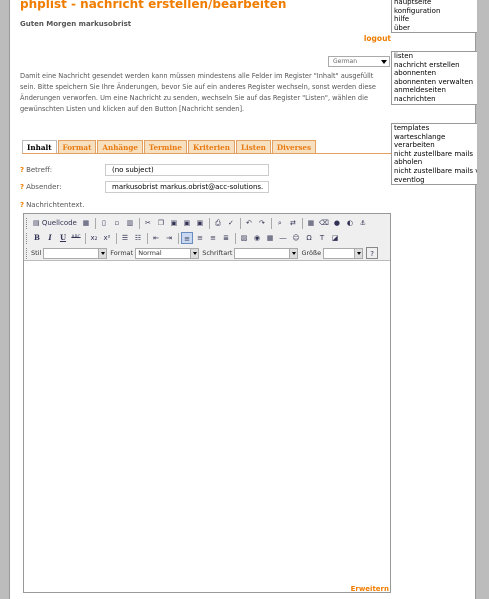  Describe the element at coordinates (372, 253) in the screenshot. I see `help-icon: ?` at that location.